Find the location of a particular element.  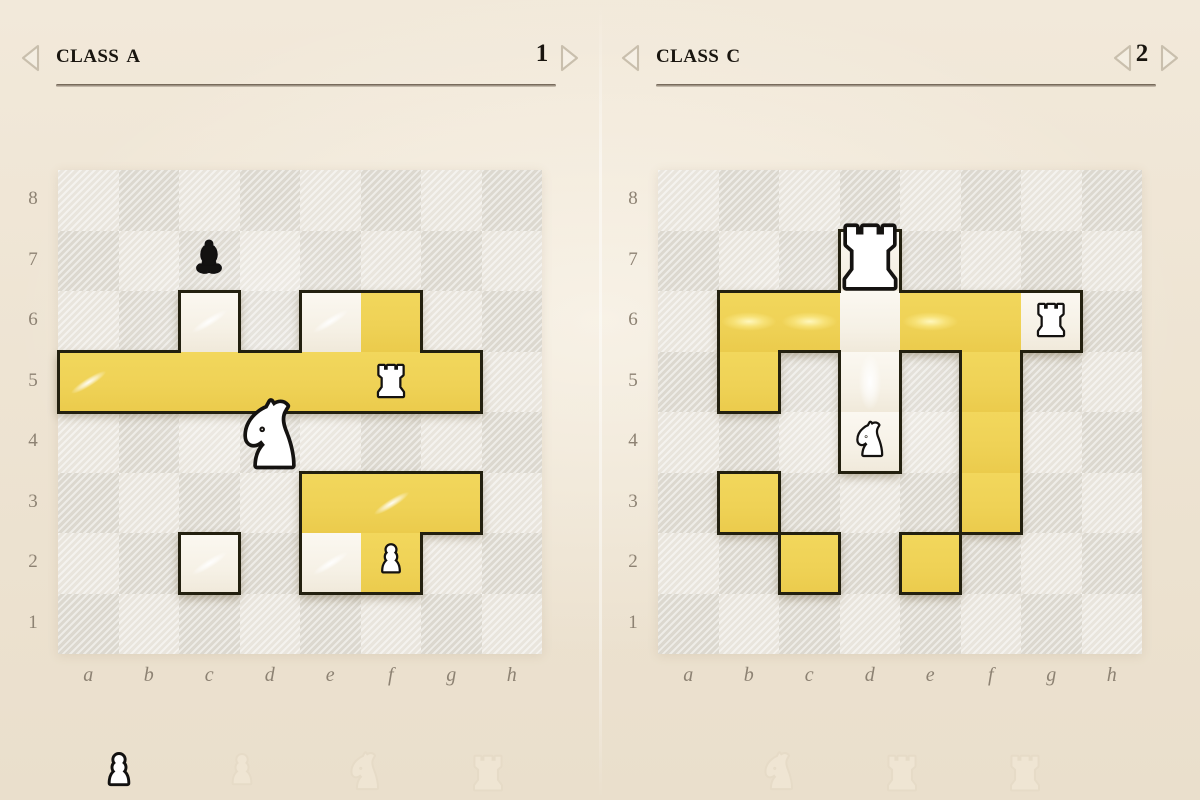

highlight-square-c6 is located at coordinates (209, 321).